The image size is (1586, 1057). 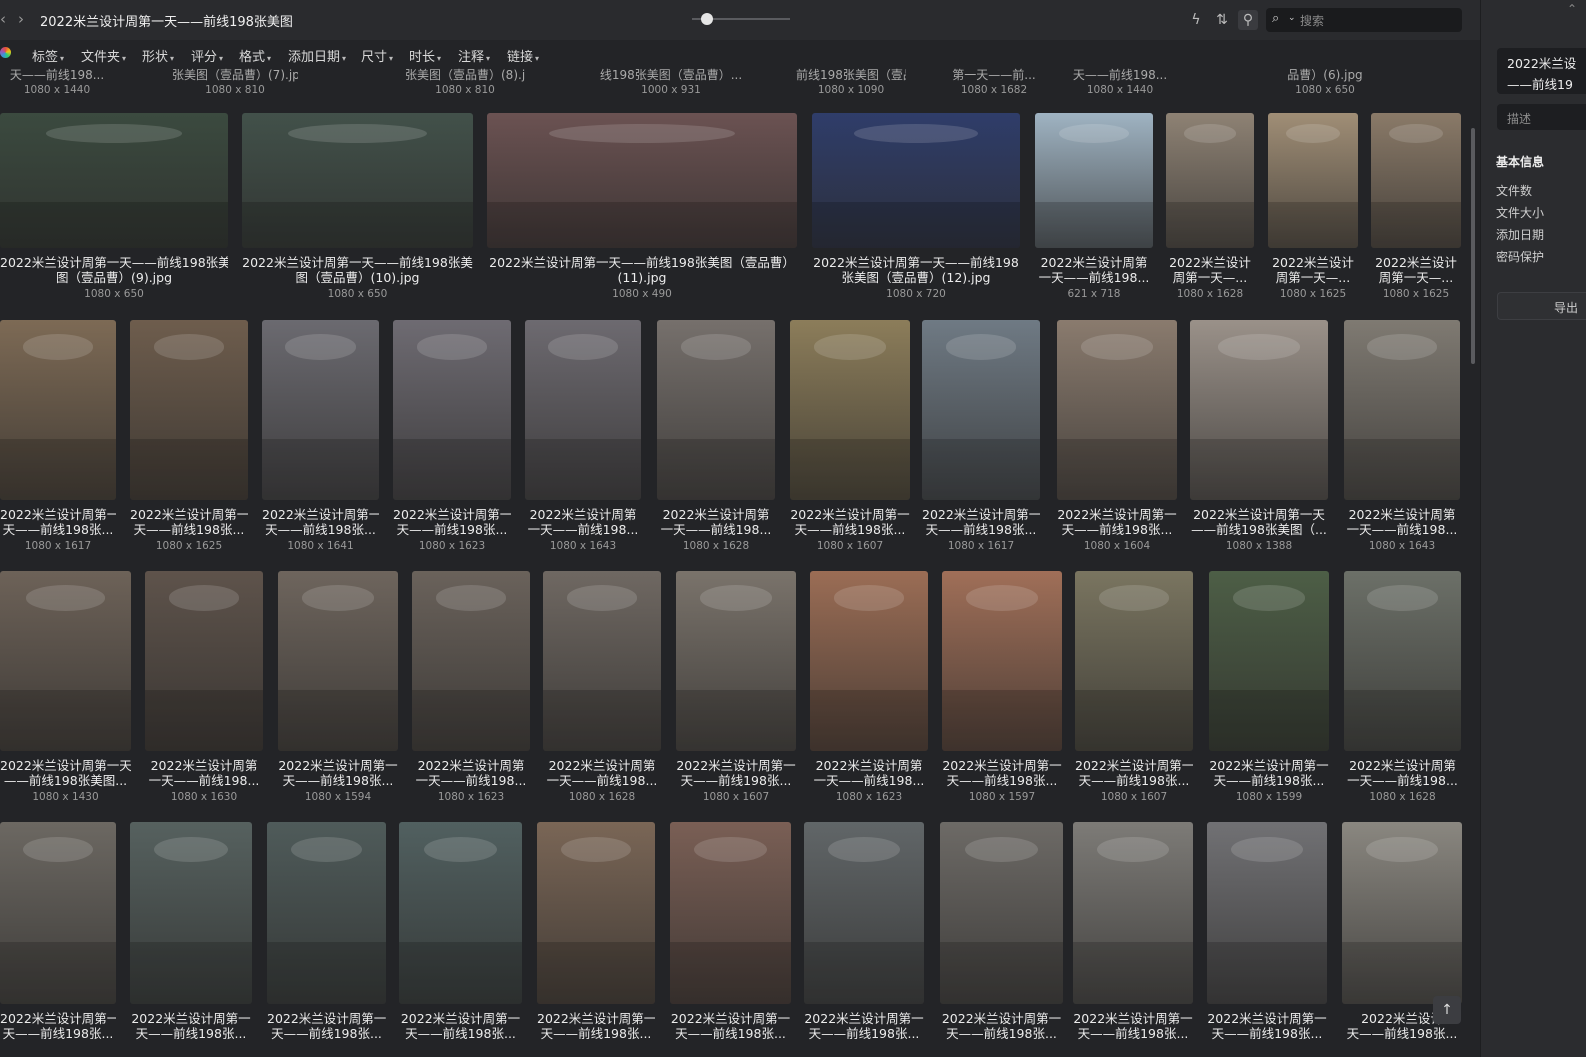 What do you see at coordinates (1541, 71) in the screenshot?
I see `folder-name-field: 2022米兰设 ——前线19` at bounding box center [1541, 71].